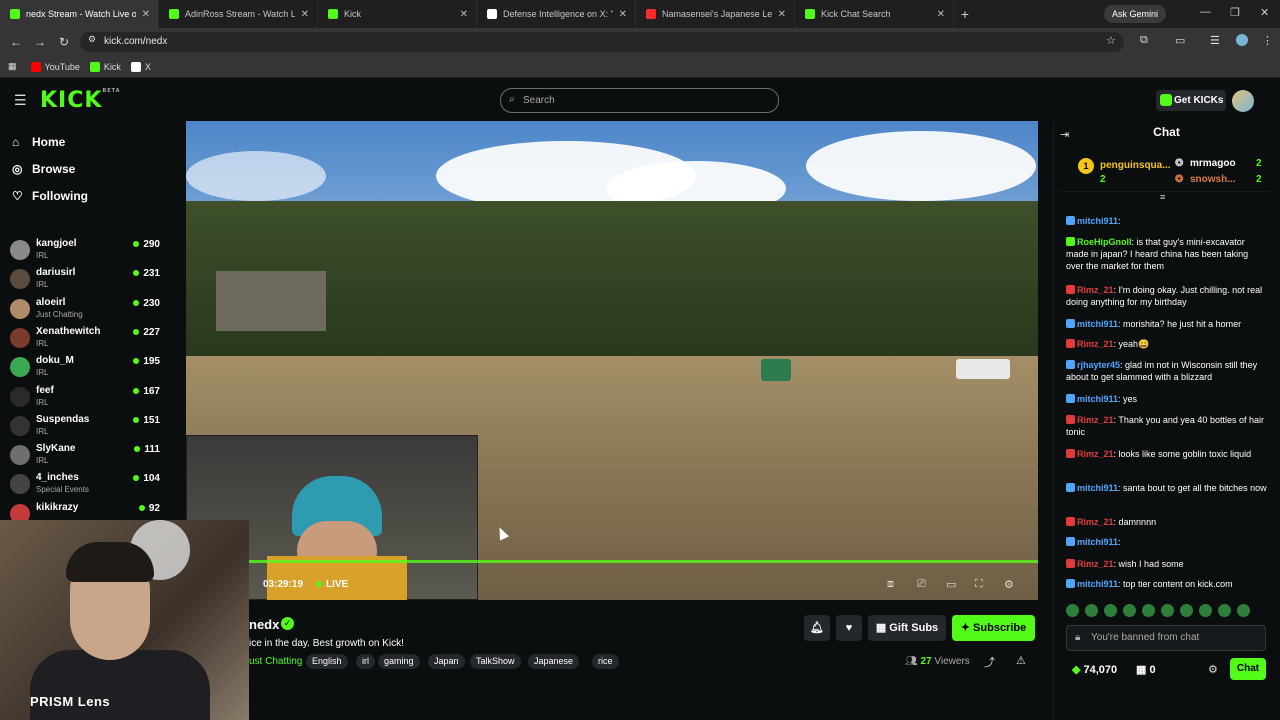 The image size is (1280, 720). I want to click on extensions-icon: ⧉, so click(1144, 40).